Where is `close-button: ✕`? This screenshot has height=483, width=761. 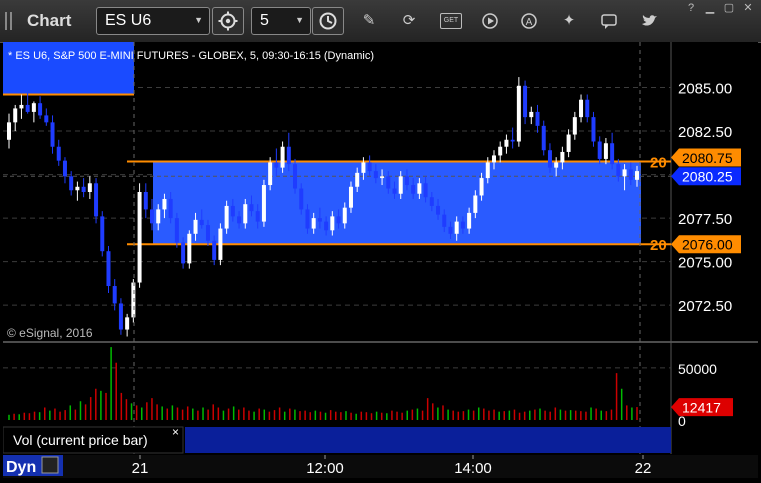 close-button: ✕ is located at coordinates (748, 8).